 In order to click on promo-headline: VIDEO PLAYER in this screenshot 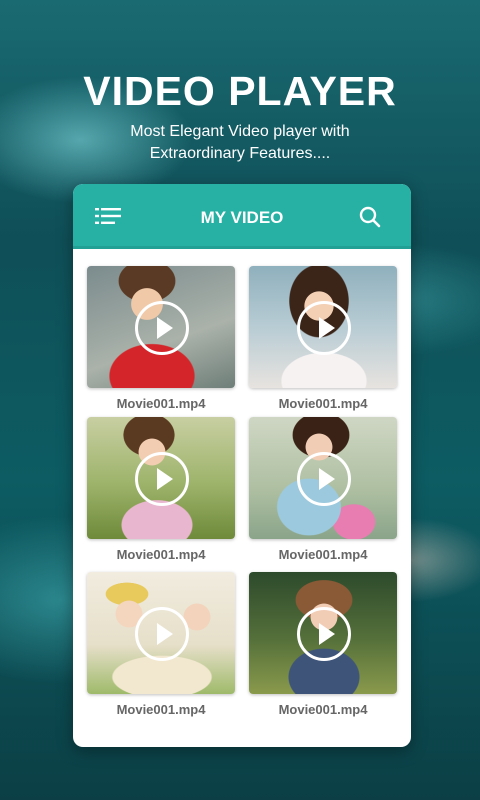, I will do `click(240, 91)`.